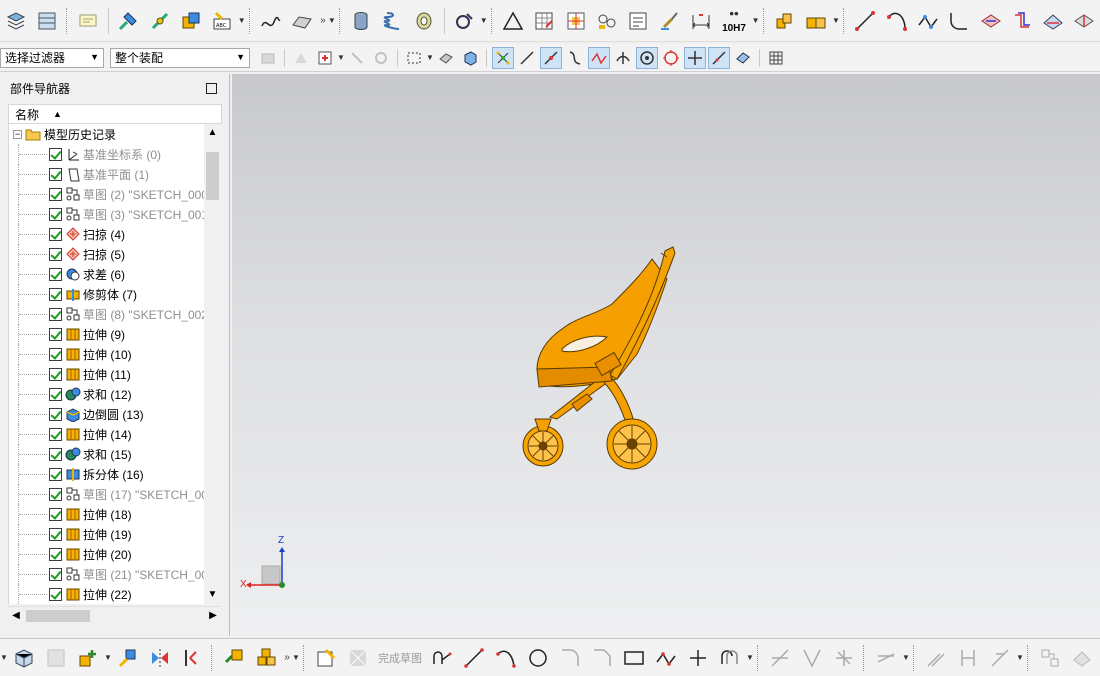 The height and width of the screenshot is (676, 1100). What do you see at coordinates (414, 58) in the screenshot?
I see `rectangle-select-icon` at bounding box center [414, 58].